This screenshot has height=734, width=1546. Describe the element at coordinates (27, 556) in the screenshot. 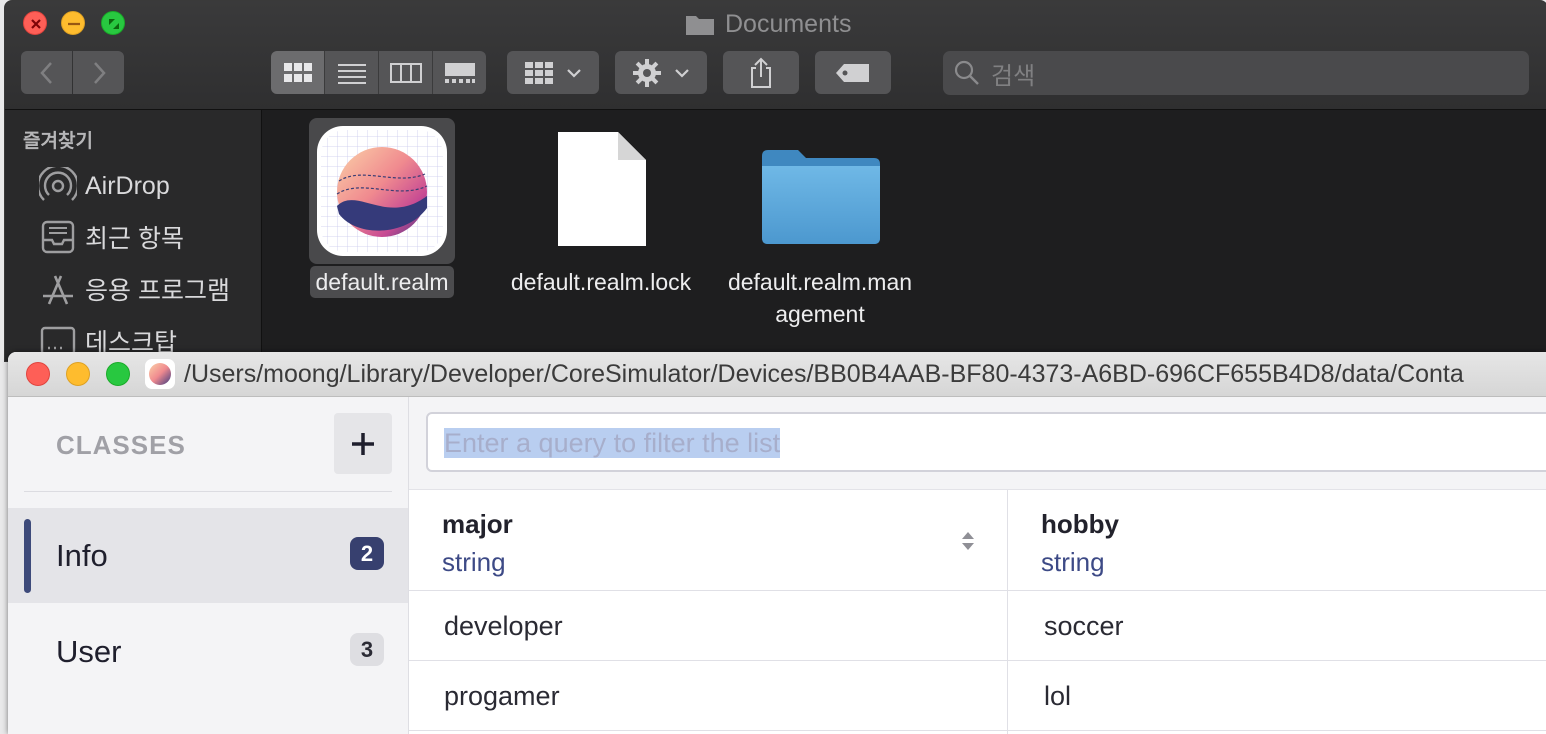

I see `active-indicator` at that location.